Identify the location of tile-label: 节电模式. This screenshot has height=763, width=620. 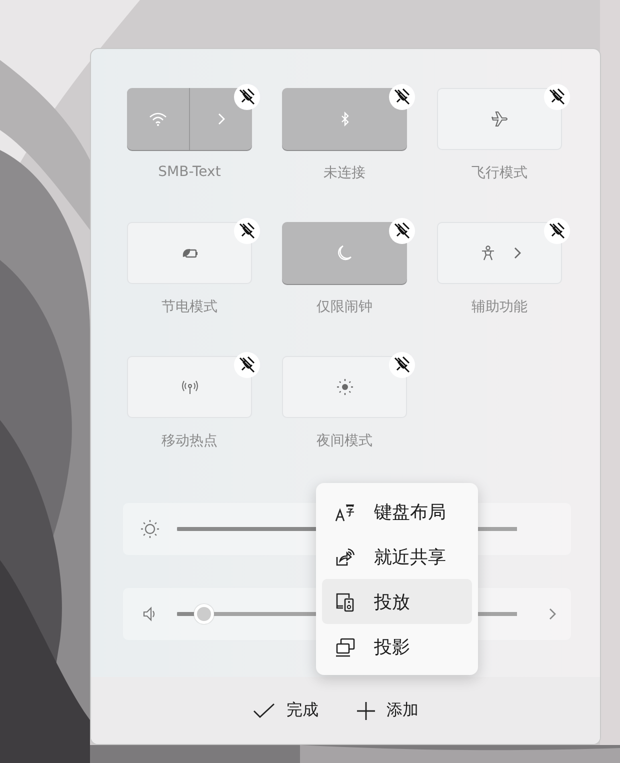
(190, 307).